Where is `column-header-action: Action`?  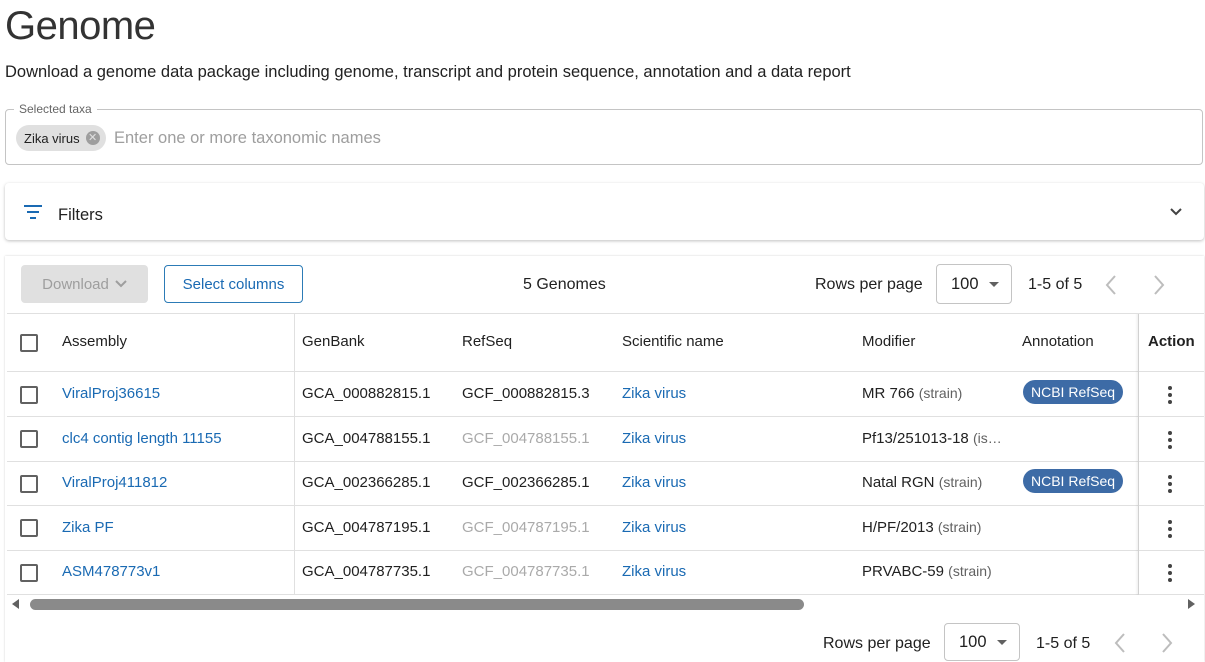 column-header-action: Action is located at coordinates (1171, 341).